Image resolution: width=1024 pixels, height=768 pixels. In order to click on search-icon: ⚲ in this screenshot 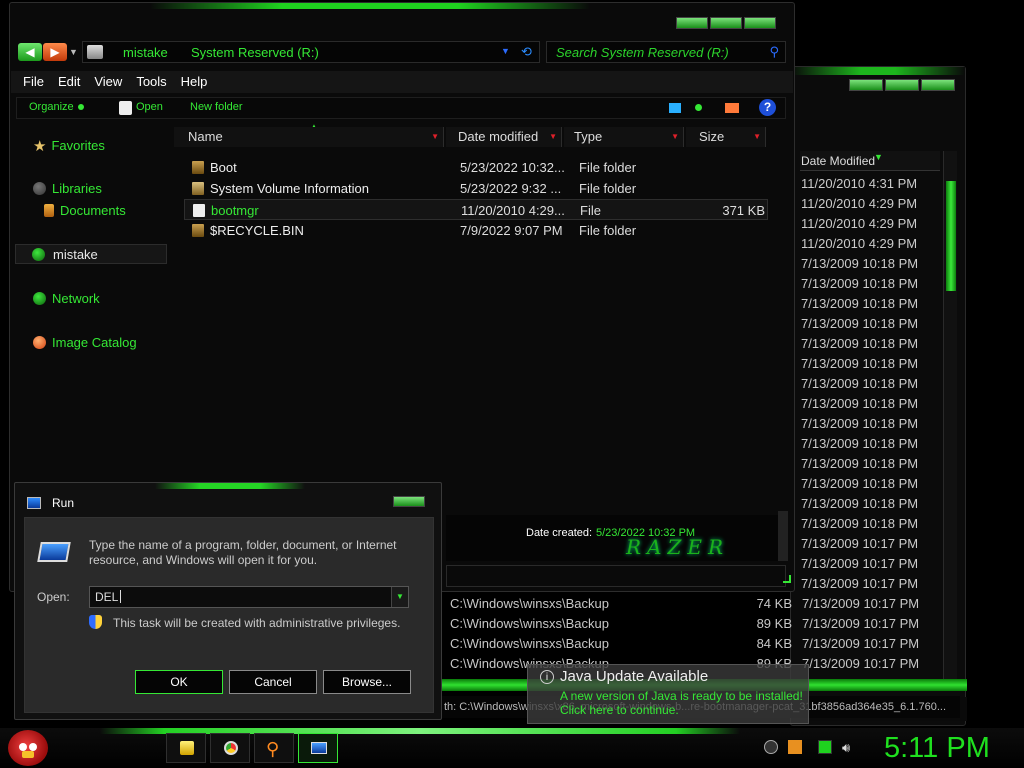, I will do `click(774, 52)`.